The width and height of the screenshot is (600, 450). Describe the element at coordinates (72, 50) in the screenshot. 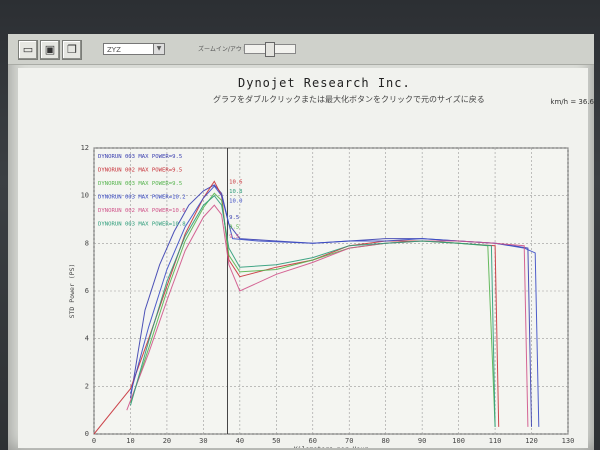

I see `copy-icon: ❐` at that location.